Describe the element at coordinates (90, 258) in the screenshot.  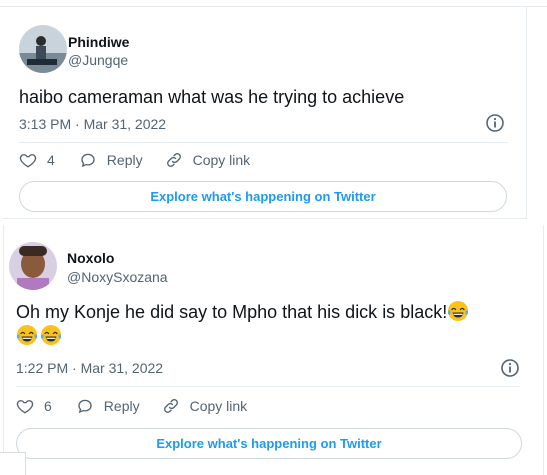
I see `author-name: Noxolo` at that location.